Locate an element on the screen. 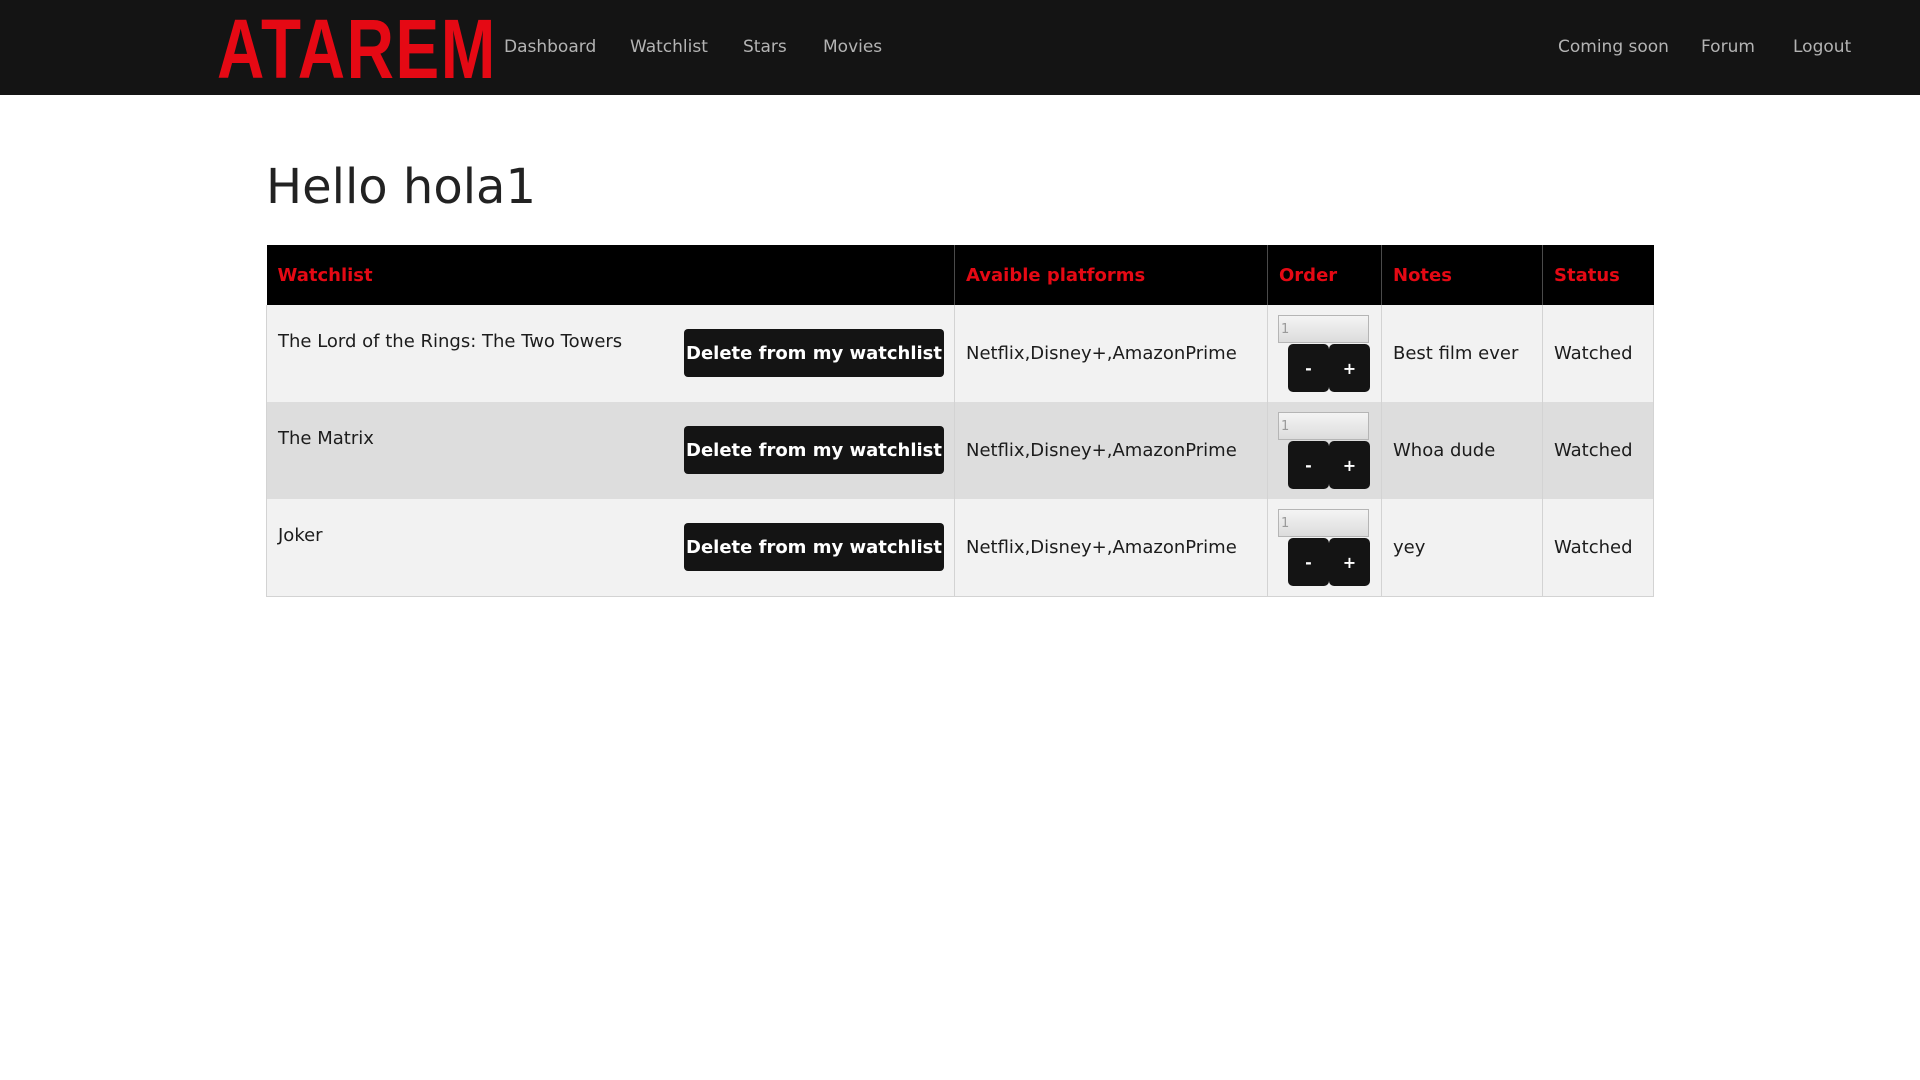  movie-title: The Matrix is located at coordinates (326, 438).